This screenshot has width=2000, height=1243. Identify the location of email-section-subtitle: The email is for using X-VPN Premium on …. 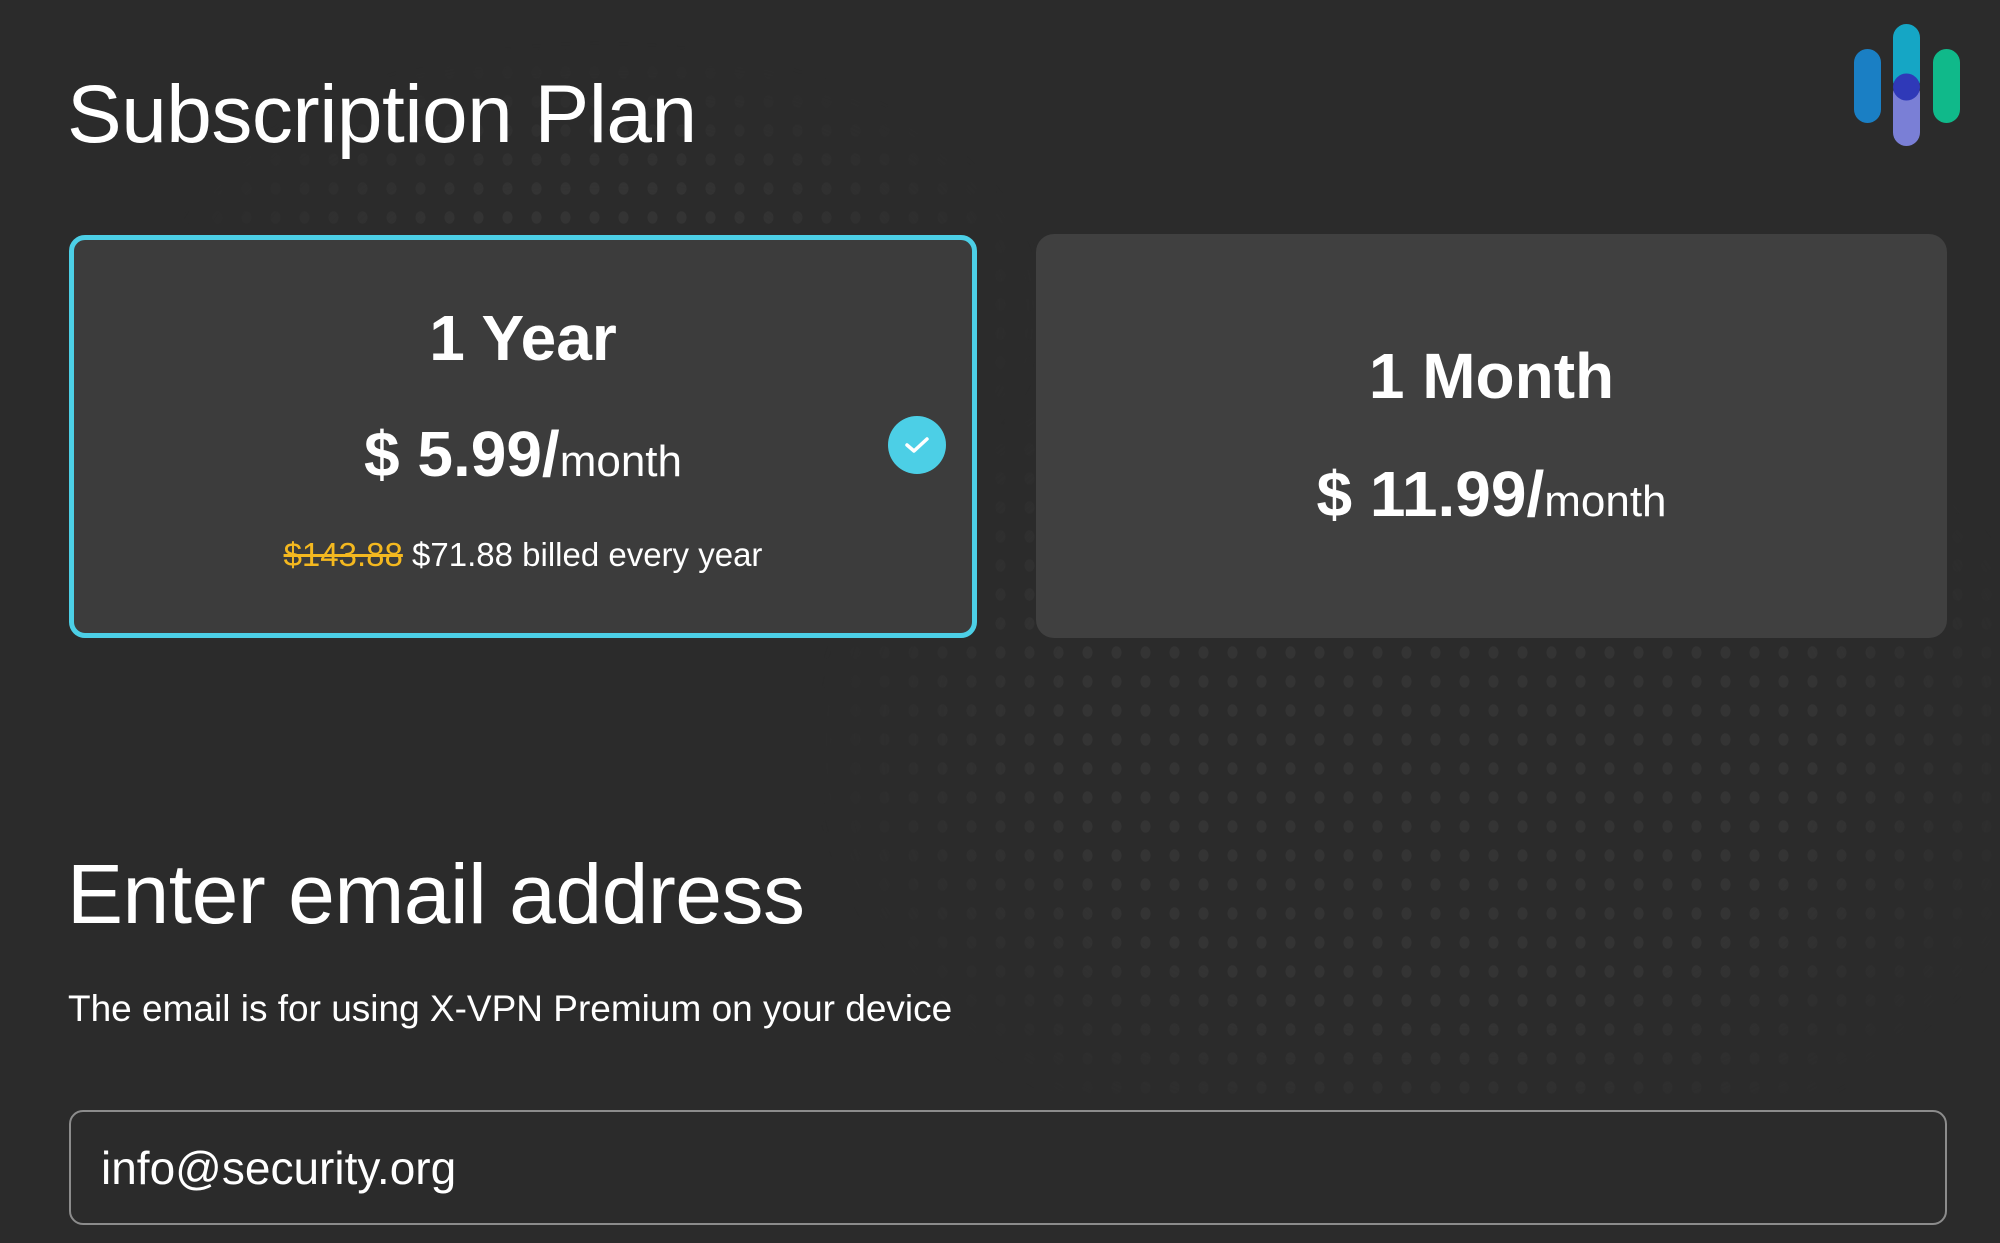
(510, 1008).